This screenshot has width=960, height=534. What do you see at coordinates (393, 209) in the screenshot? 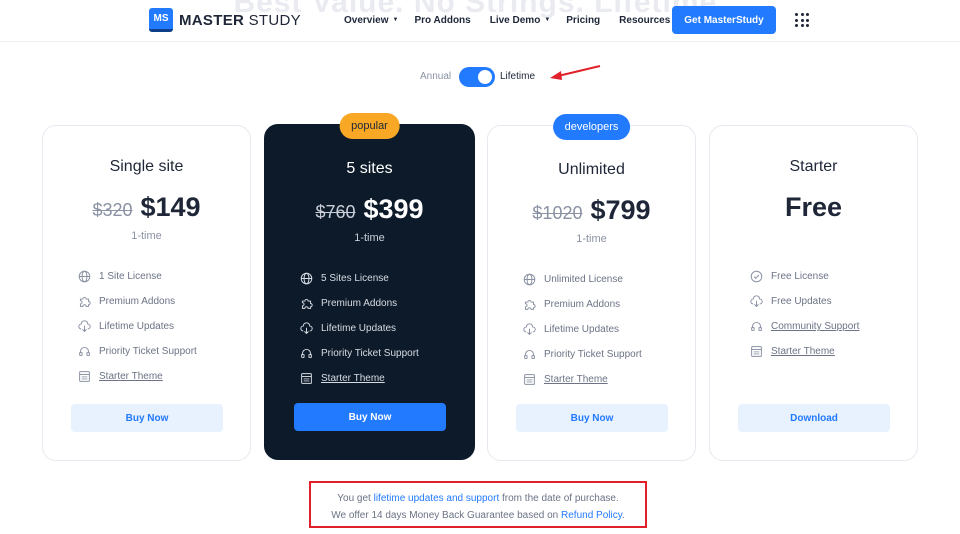
I see `current-price: $399` at bounding box center [393, 209].